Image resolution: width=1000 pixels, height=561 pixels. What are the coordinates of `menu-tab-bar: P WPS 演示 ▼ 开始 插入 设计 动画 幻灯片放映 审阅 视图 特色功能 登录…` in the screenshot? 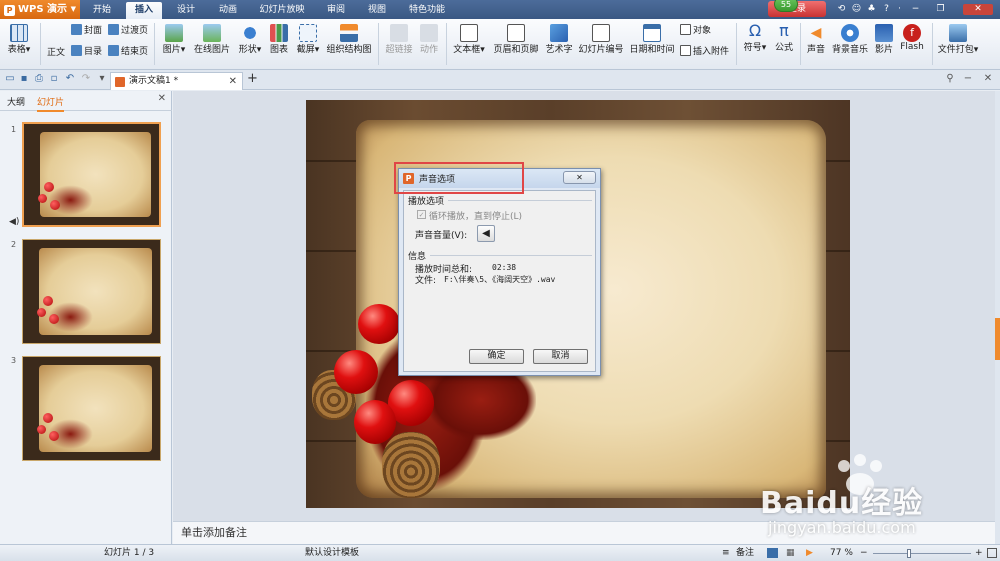 It's located at (500, 9).